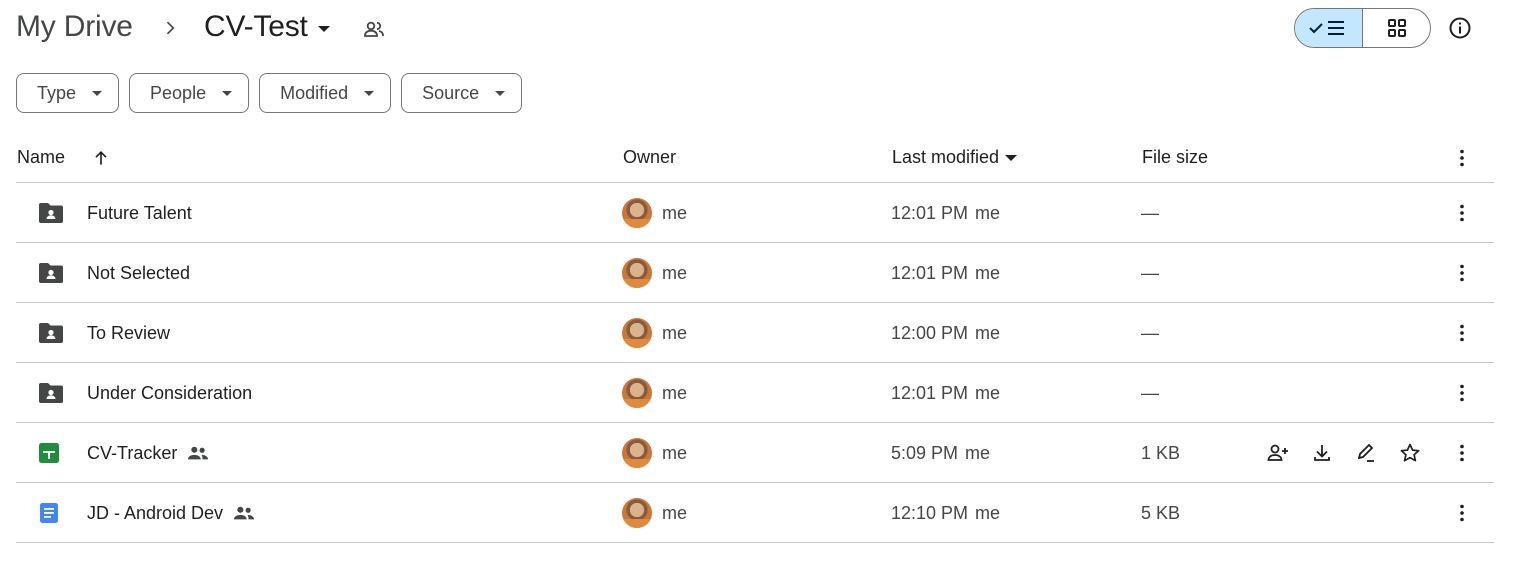 This screenshot has width=1513, height=570. I want to click on star-icon, so click(1410, 452).